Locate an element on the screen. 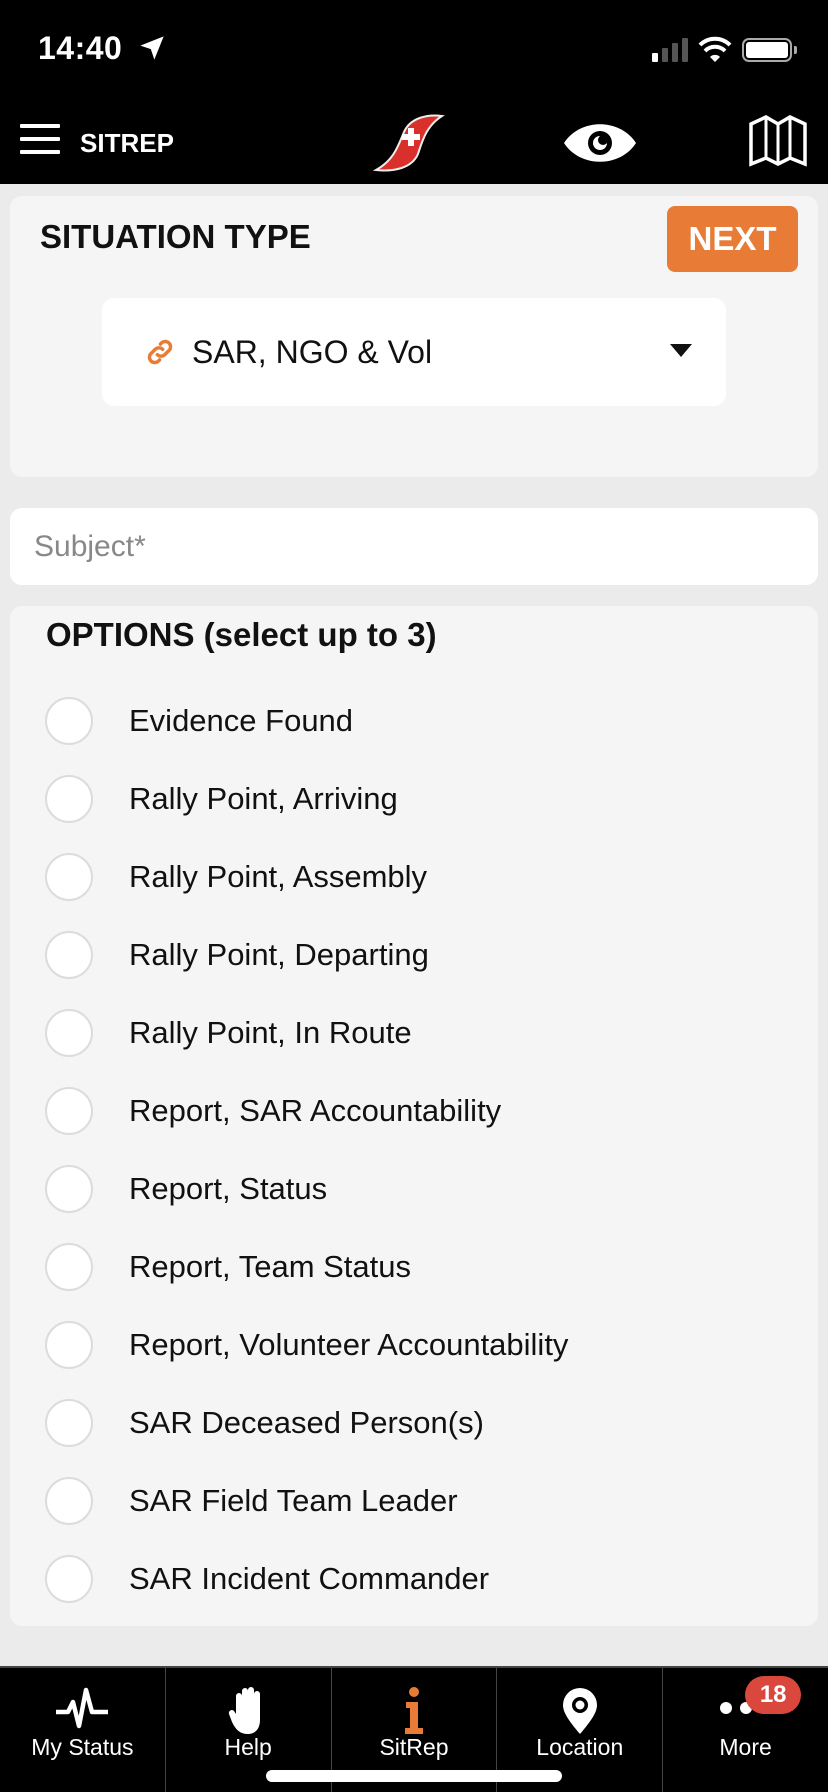 The width and height of the screenshot is (828, 1792). tab-label: My Status is located at coordinates (82, 1747).